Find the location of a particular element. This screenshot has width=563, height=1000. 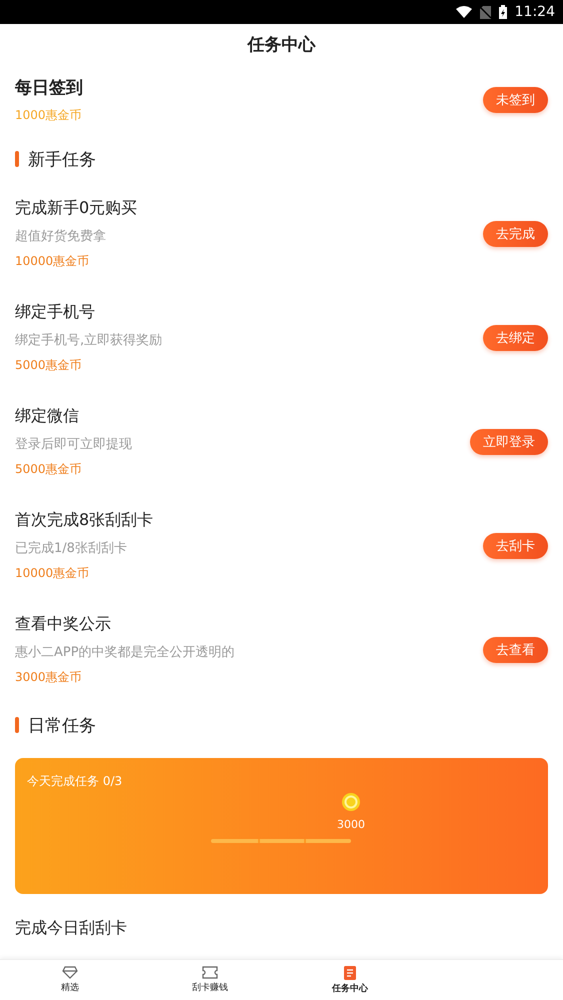

task-description: 惠小二APP的中奖都是完全公开透明的 is located at coordinates (125, 652).